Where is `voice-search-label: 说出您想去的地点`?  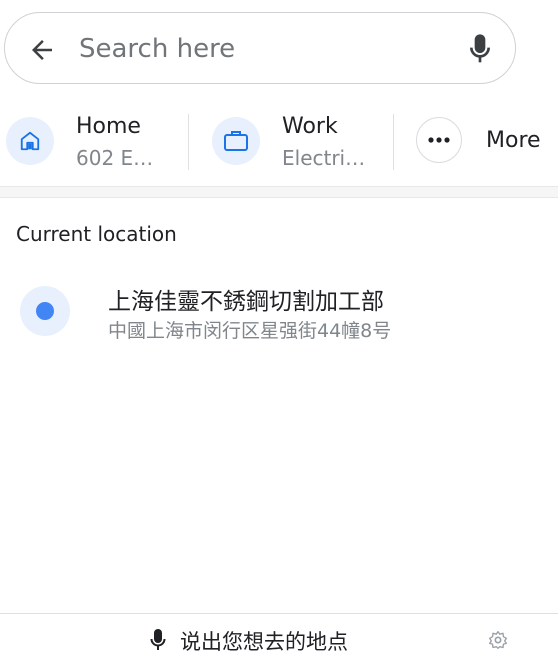 voice-search-label: 说出您想去的地点 is located at coordinates (264, 642).